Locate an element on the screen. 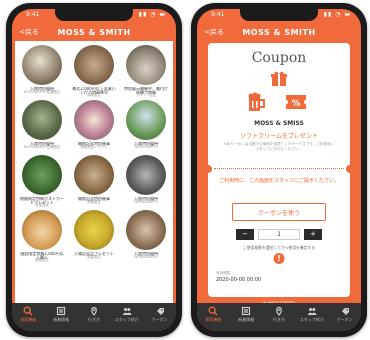 This screenshot has width=370, height=340. ticket-notch-right is located at coordinates (350, 169).